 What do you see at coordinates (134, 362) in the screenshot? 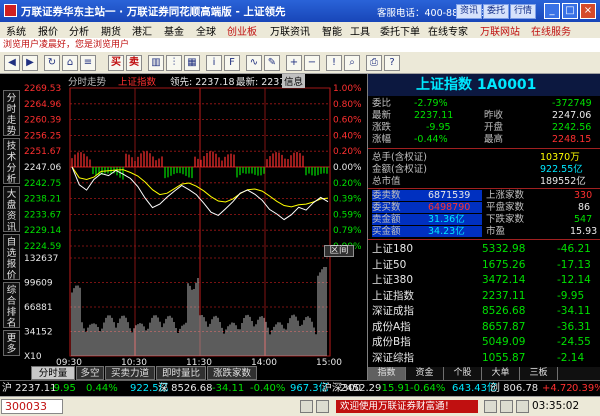
I see `time-tick-label: 10:30` at bounding box center [134, 362].